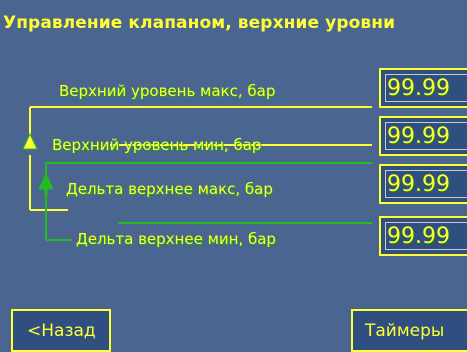 The height and width of the screenshot is (352, 467). I want to click on value-field-upper-min: 99.99, so click(423, 136).